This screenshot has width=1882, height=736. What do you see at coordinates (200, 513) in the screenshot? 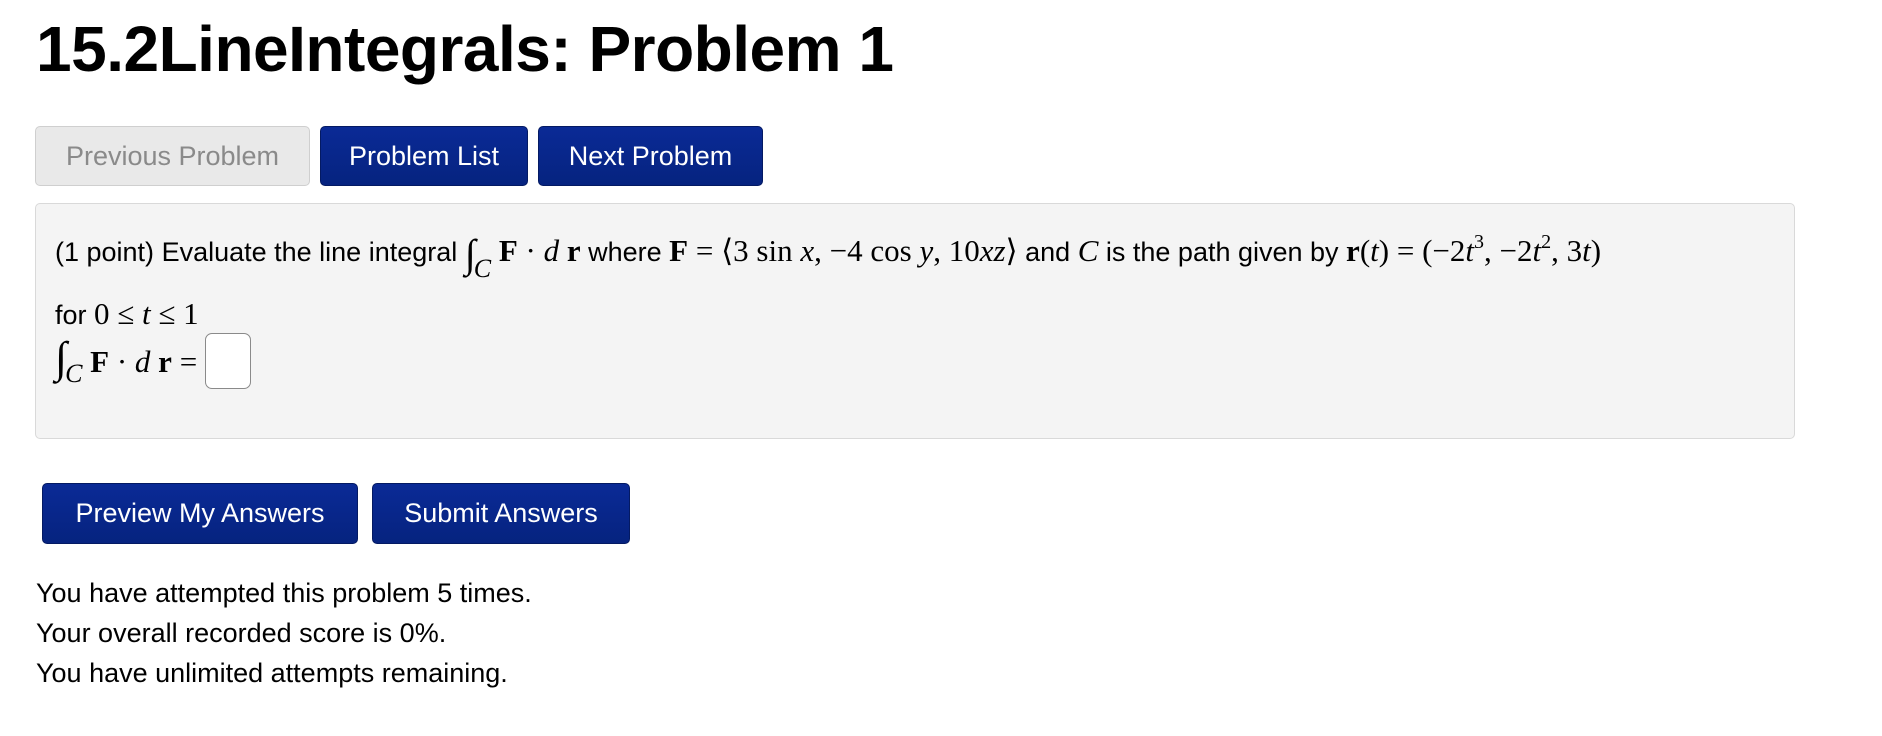
I see `preview-answers-button: Preview My Answers` at bounding box center [200, 513].